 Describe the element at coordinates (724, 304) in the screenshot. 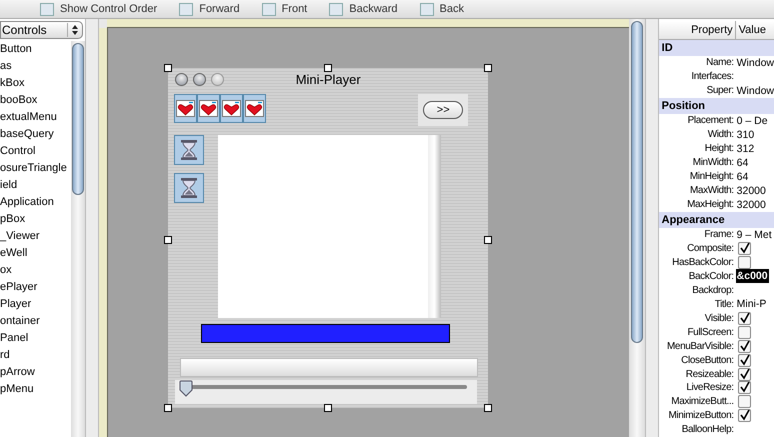

I see `property-label: Title:` at that location.